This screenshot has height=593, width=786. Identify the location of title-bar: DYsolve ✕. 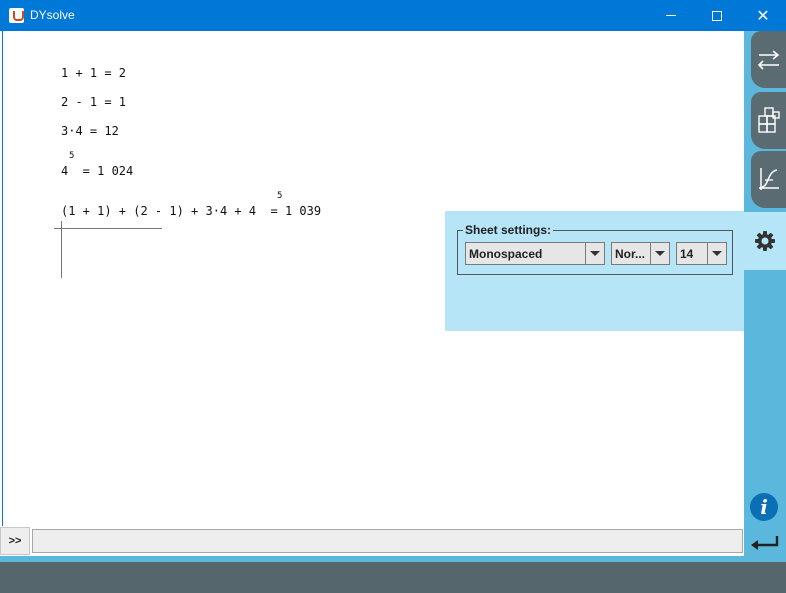
(393, 15).